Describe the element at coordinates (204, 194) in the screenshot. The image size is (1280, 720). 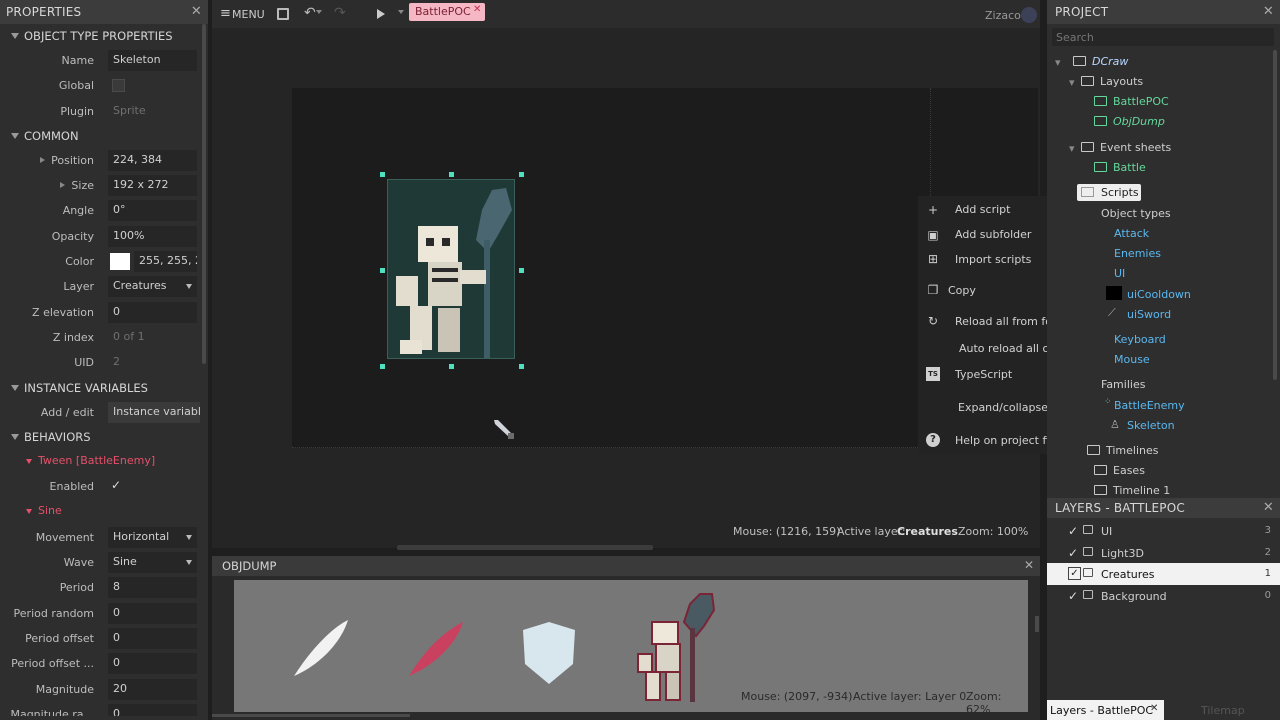
I see `properties-scrollbar` at that location.